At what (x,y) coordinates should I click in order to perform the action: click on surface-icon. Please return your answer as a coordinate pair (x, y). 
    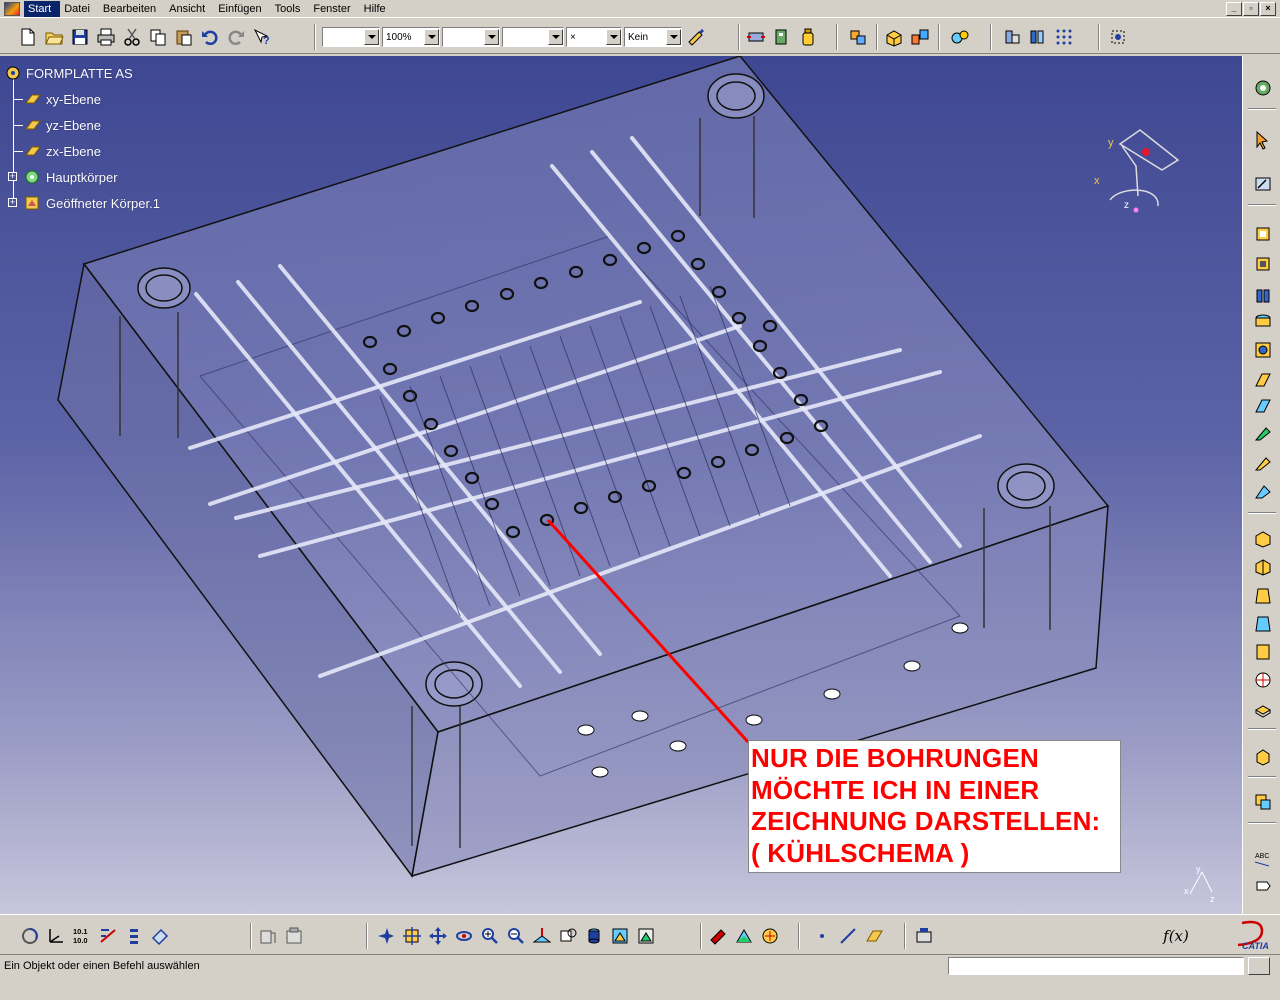
    Looking at the image, I should click on (160, 936).